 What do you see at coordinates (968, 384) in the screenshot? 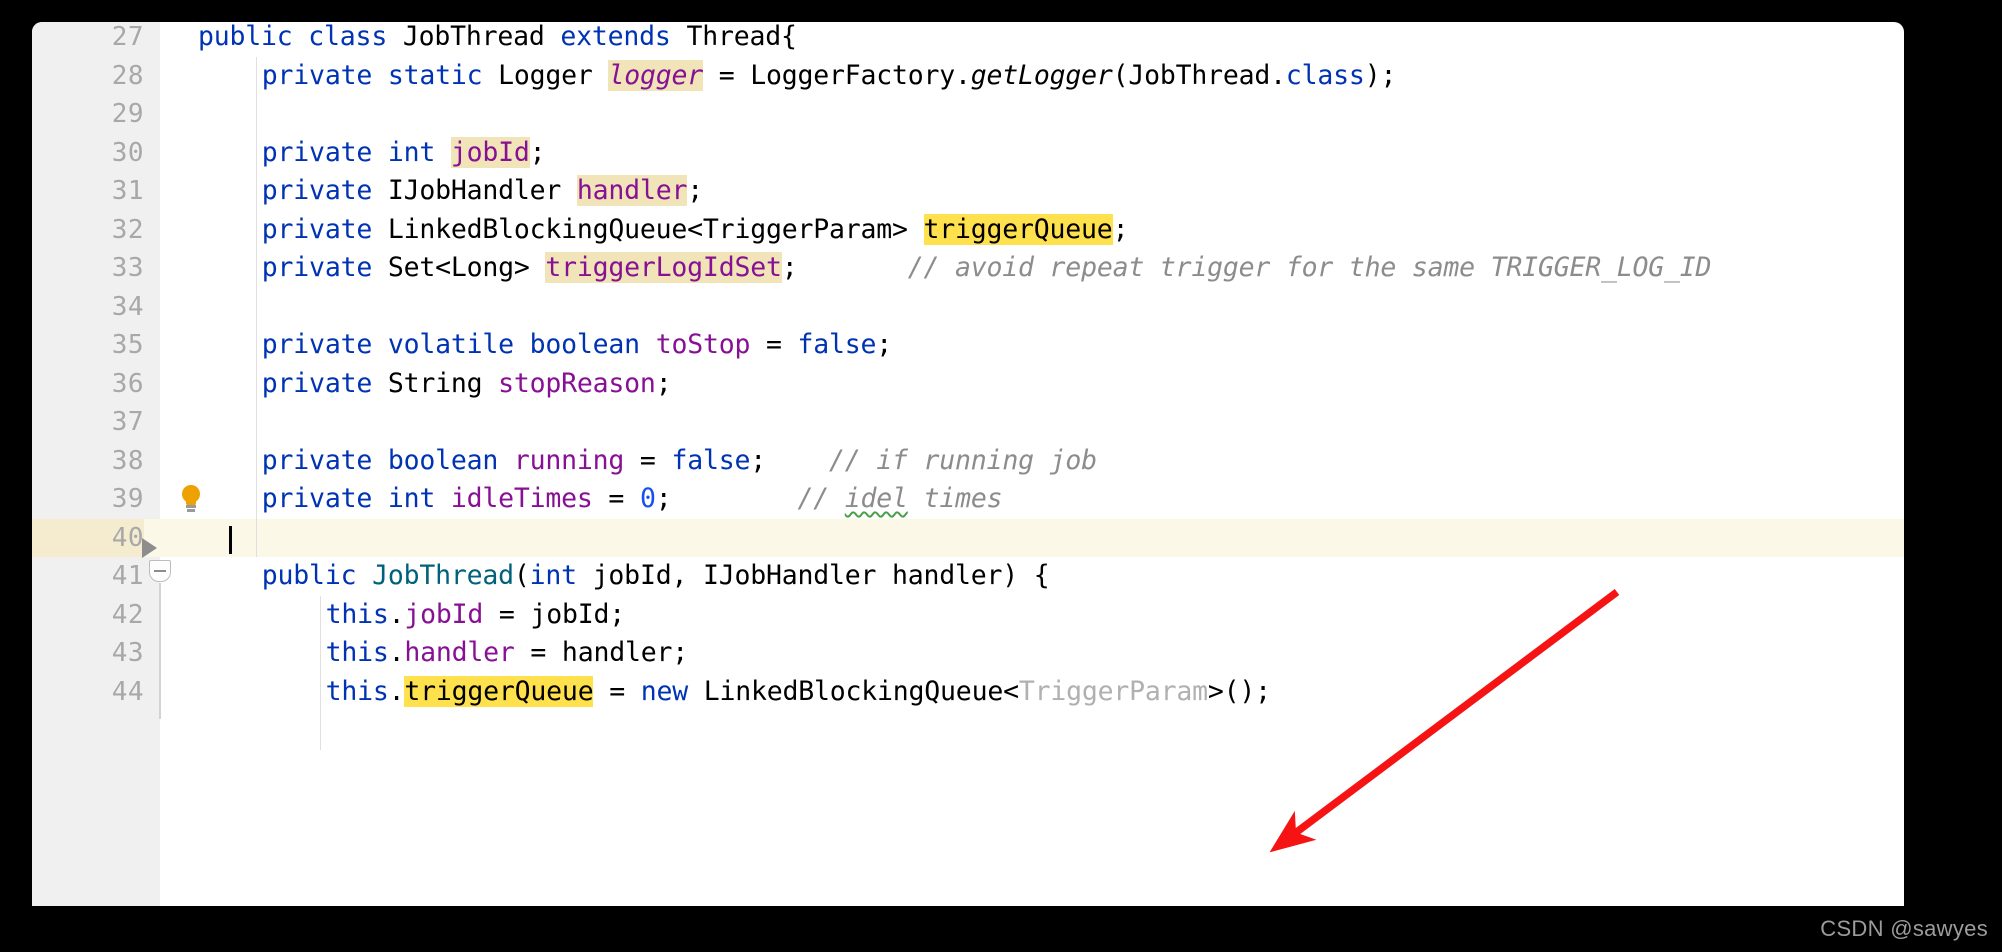
I see `code-line: 36 private String stopReason;` at bounding box center [968, 384].